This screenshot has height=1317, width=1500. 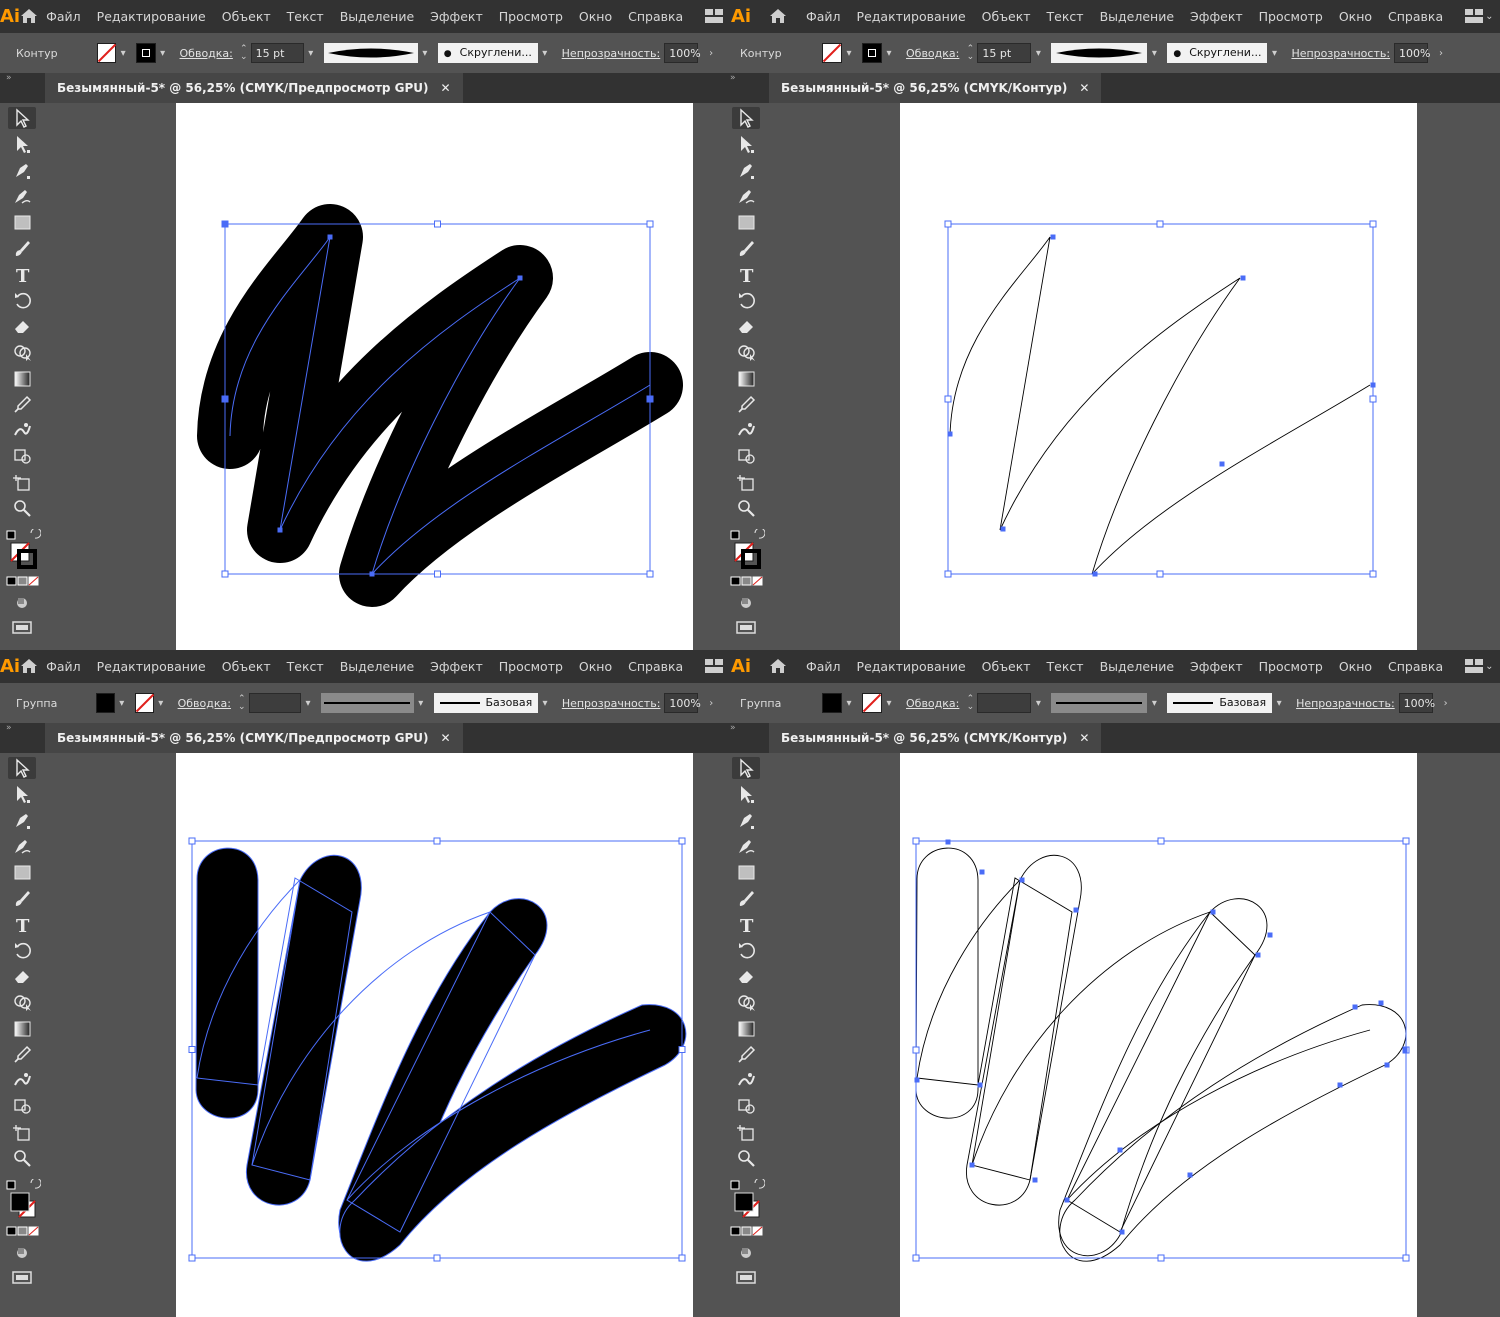 I want to click on path-outline, so click(x=1160, y=405).